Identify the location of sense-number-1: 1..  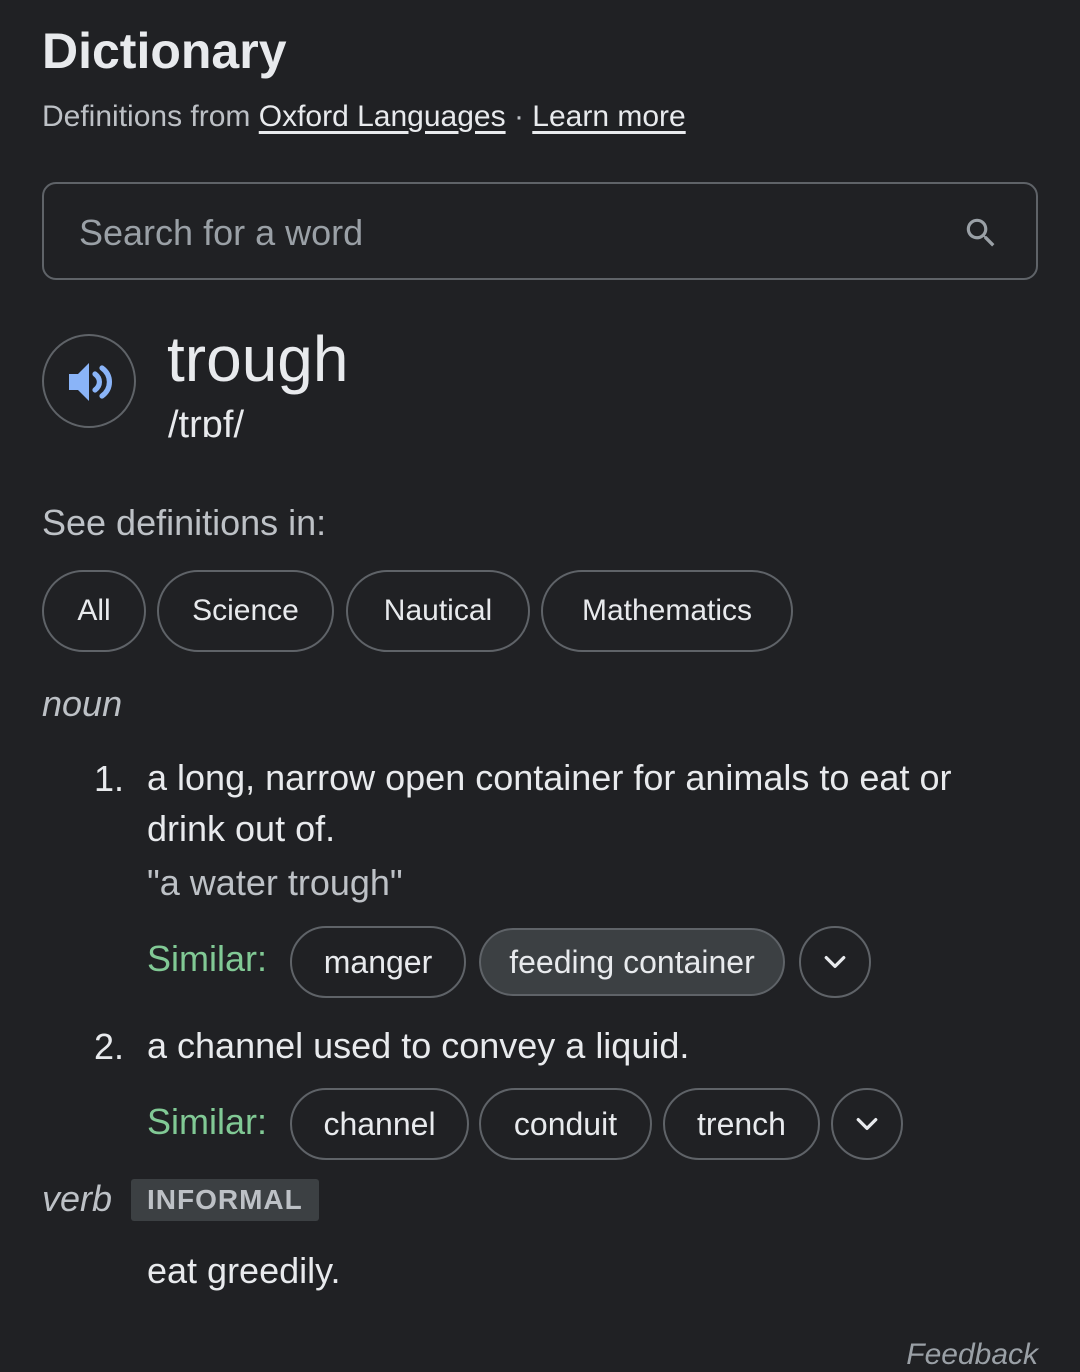
(109, 778).